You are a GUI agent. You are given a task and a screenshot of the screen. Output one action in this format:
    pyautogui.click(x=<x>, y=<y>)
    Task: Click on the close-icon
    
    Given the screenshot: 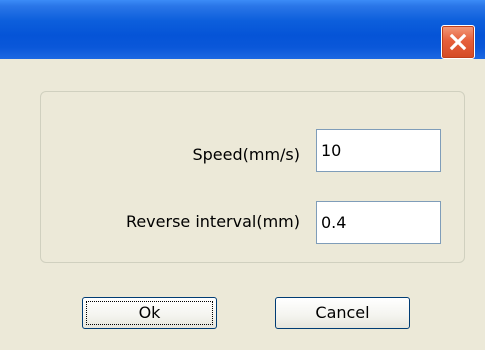 What is the action you would take?
    pyautogui.click(x=458, y=42)
    